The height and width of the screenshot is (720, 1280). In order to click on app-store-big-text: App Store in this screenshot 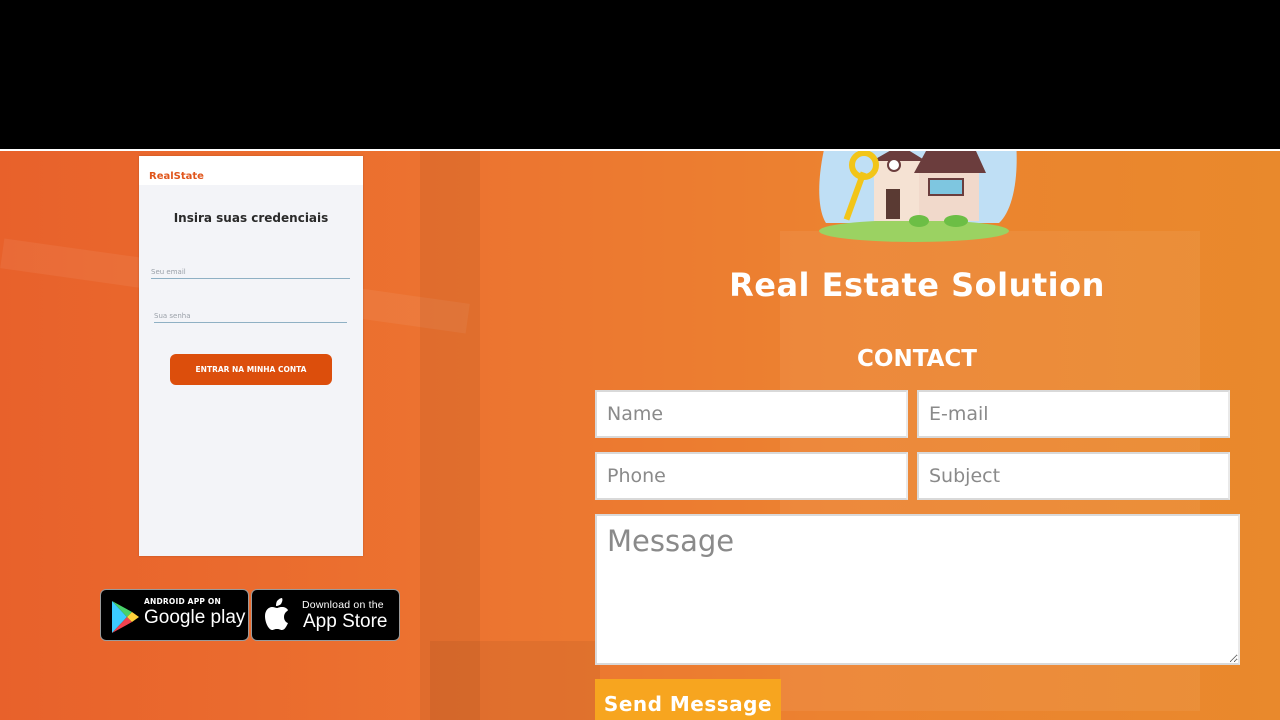, I will do `click(345, 621)`.